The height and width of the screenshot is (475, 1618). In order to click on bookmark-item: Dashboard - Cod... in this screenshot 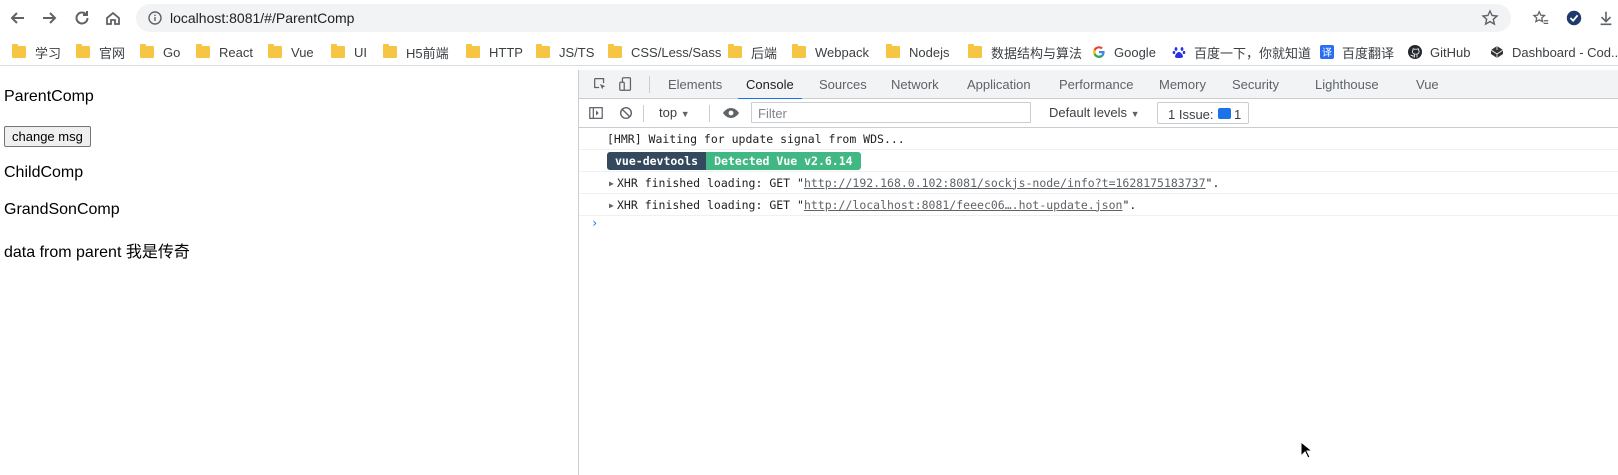, I will do `click(1554, 52)`.